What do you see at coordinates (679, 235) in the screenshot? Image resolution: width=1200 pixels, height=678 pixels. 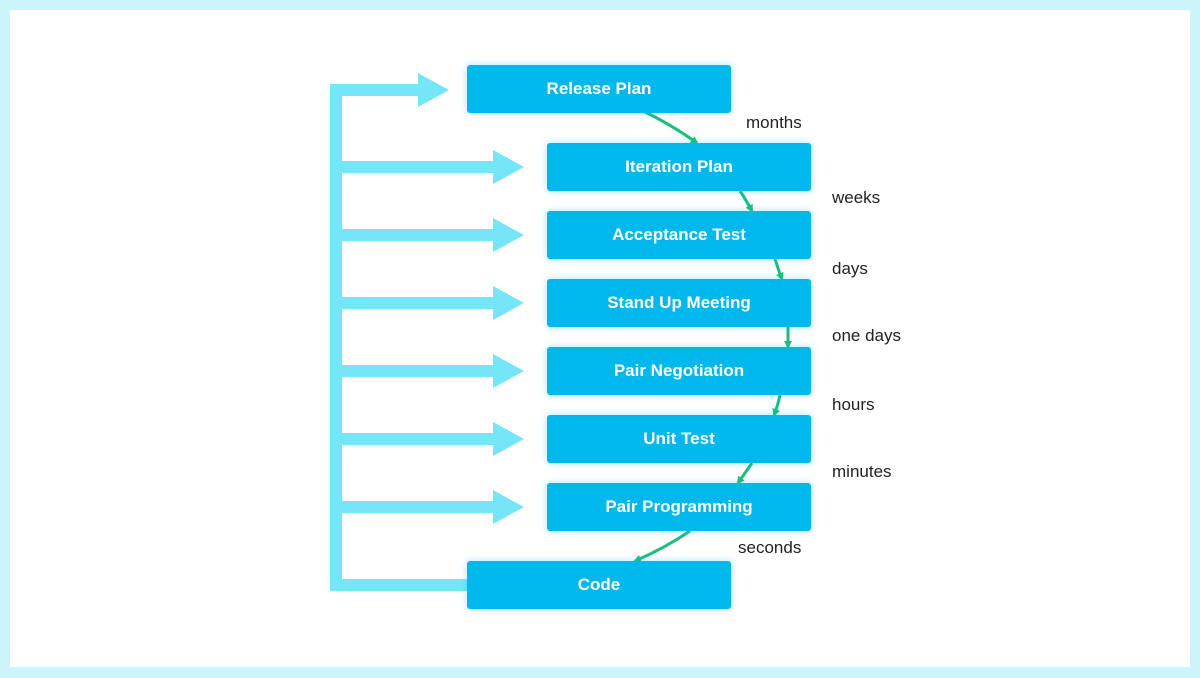 I see `step-box-acceptance-test: Acceptance Test` at bounding box center [679, 235].